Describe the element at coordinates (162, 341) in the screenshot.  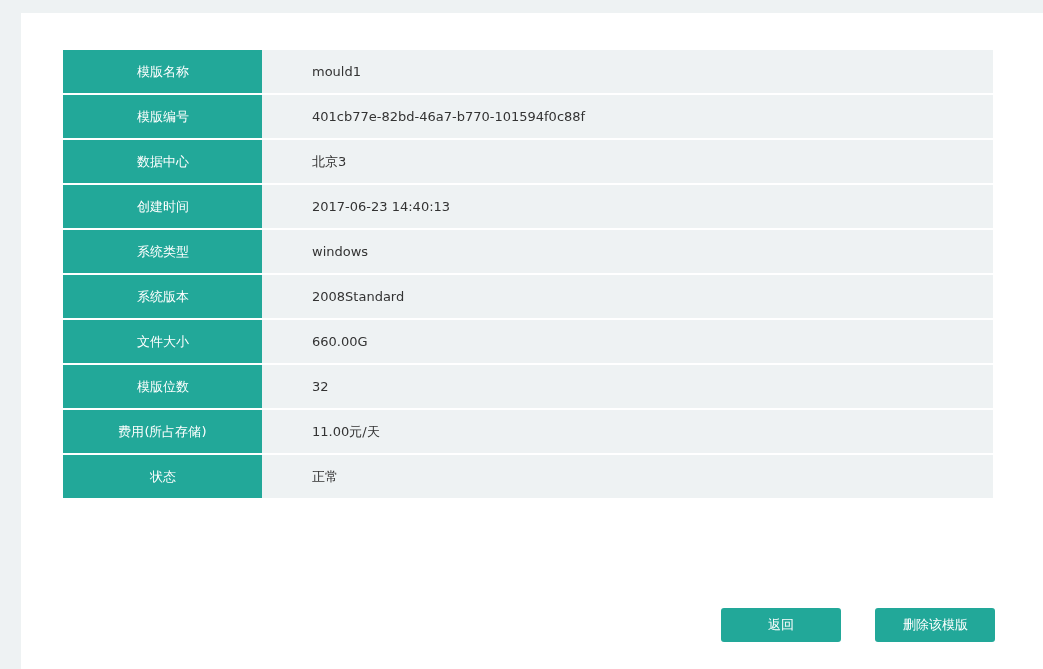
I see `field-label: 文件大小` at that location.